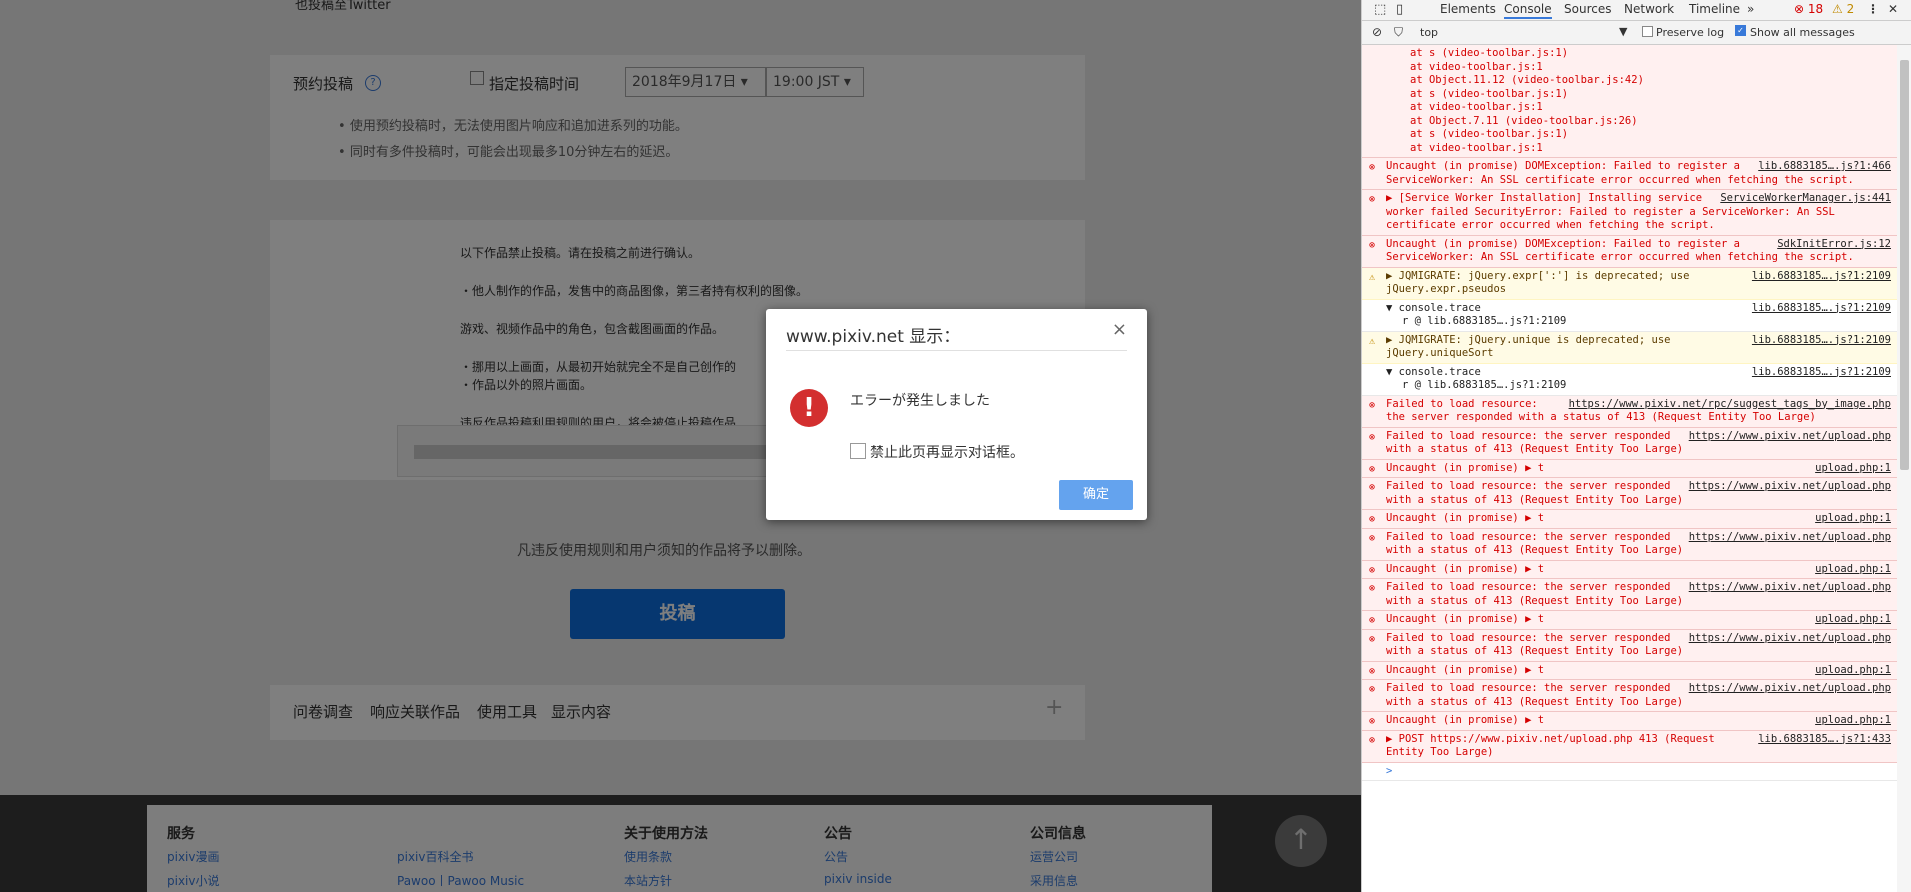  I want to click on tab-network: Network, so click(1649, 9).